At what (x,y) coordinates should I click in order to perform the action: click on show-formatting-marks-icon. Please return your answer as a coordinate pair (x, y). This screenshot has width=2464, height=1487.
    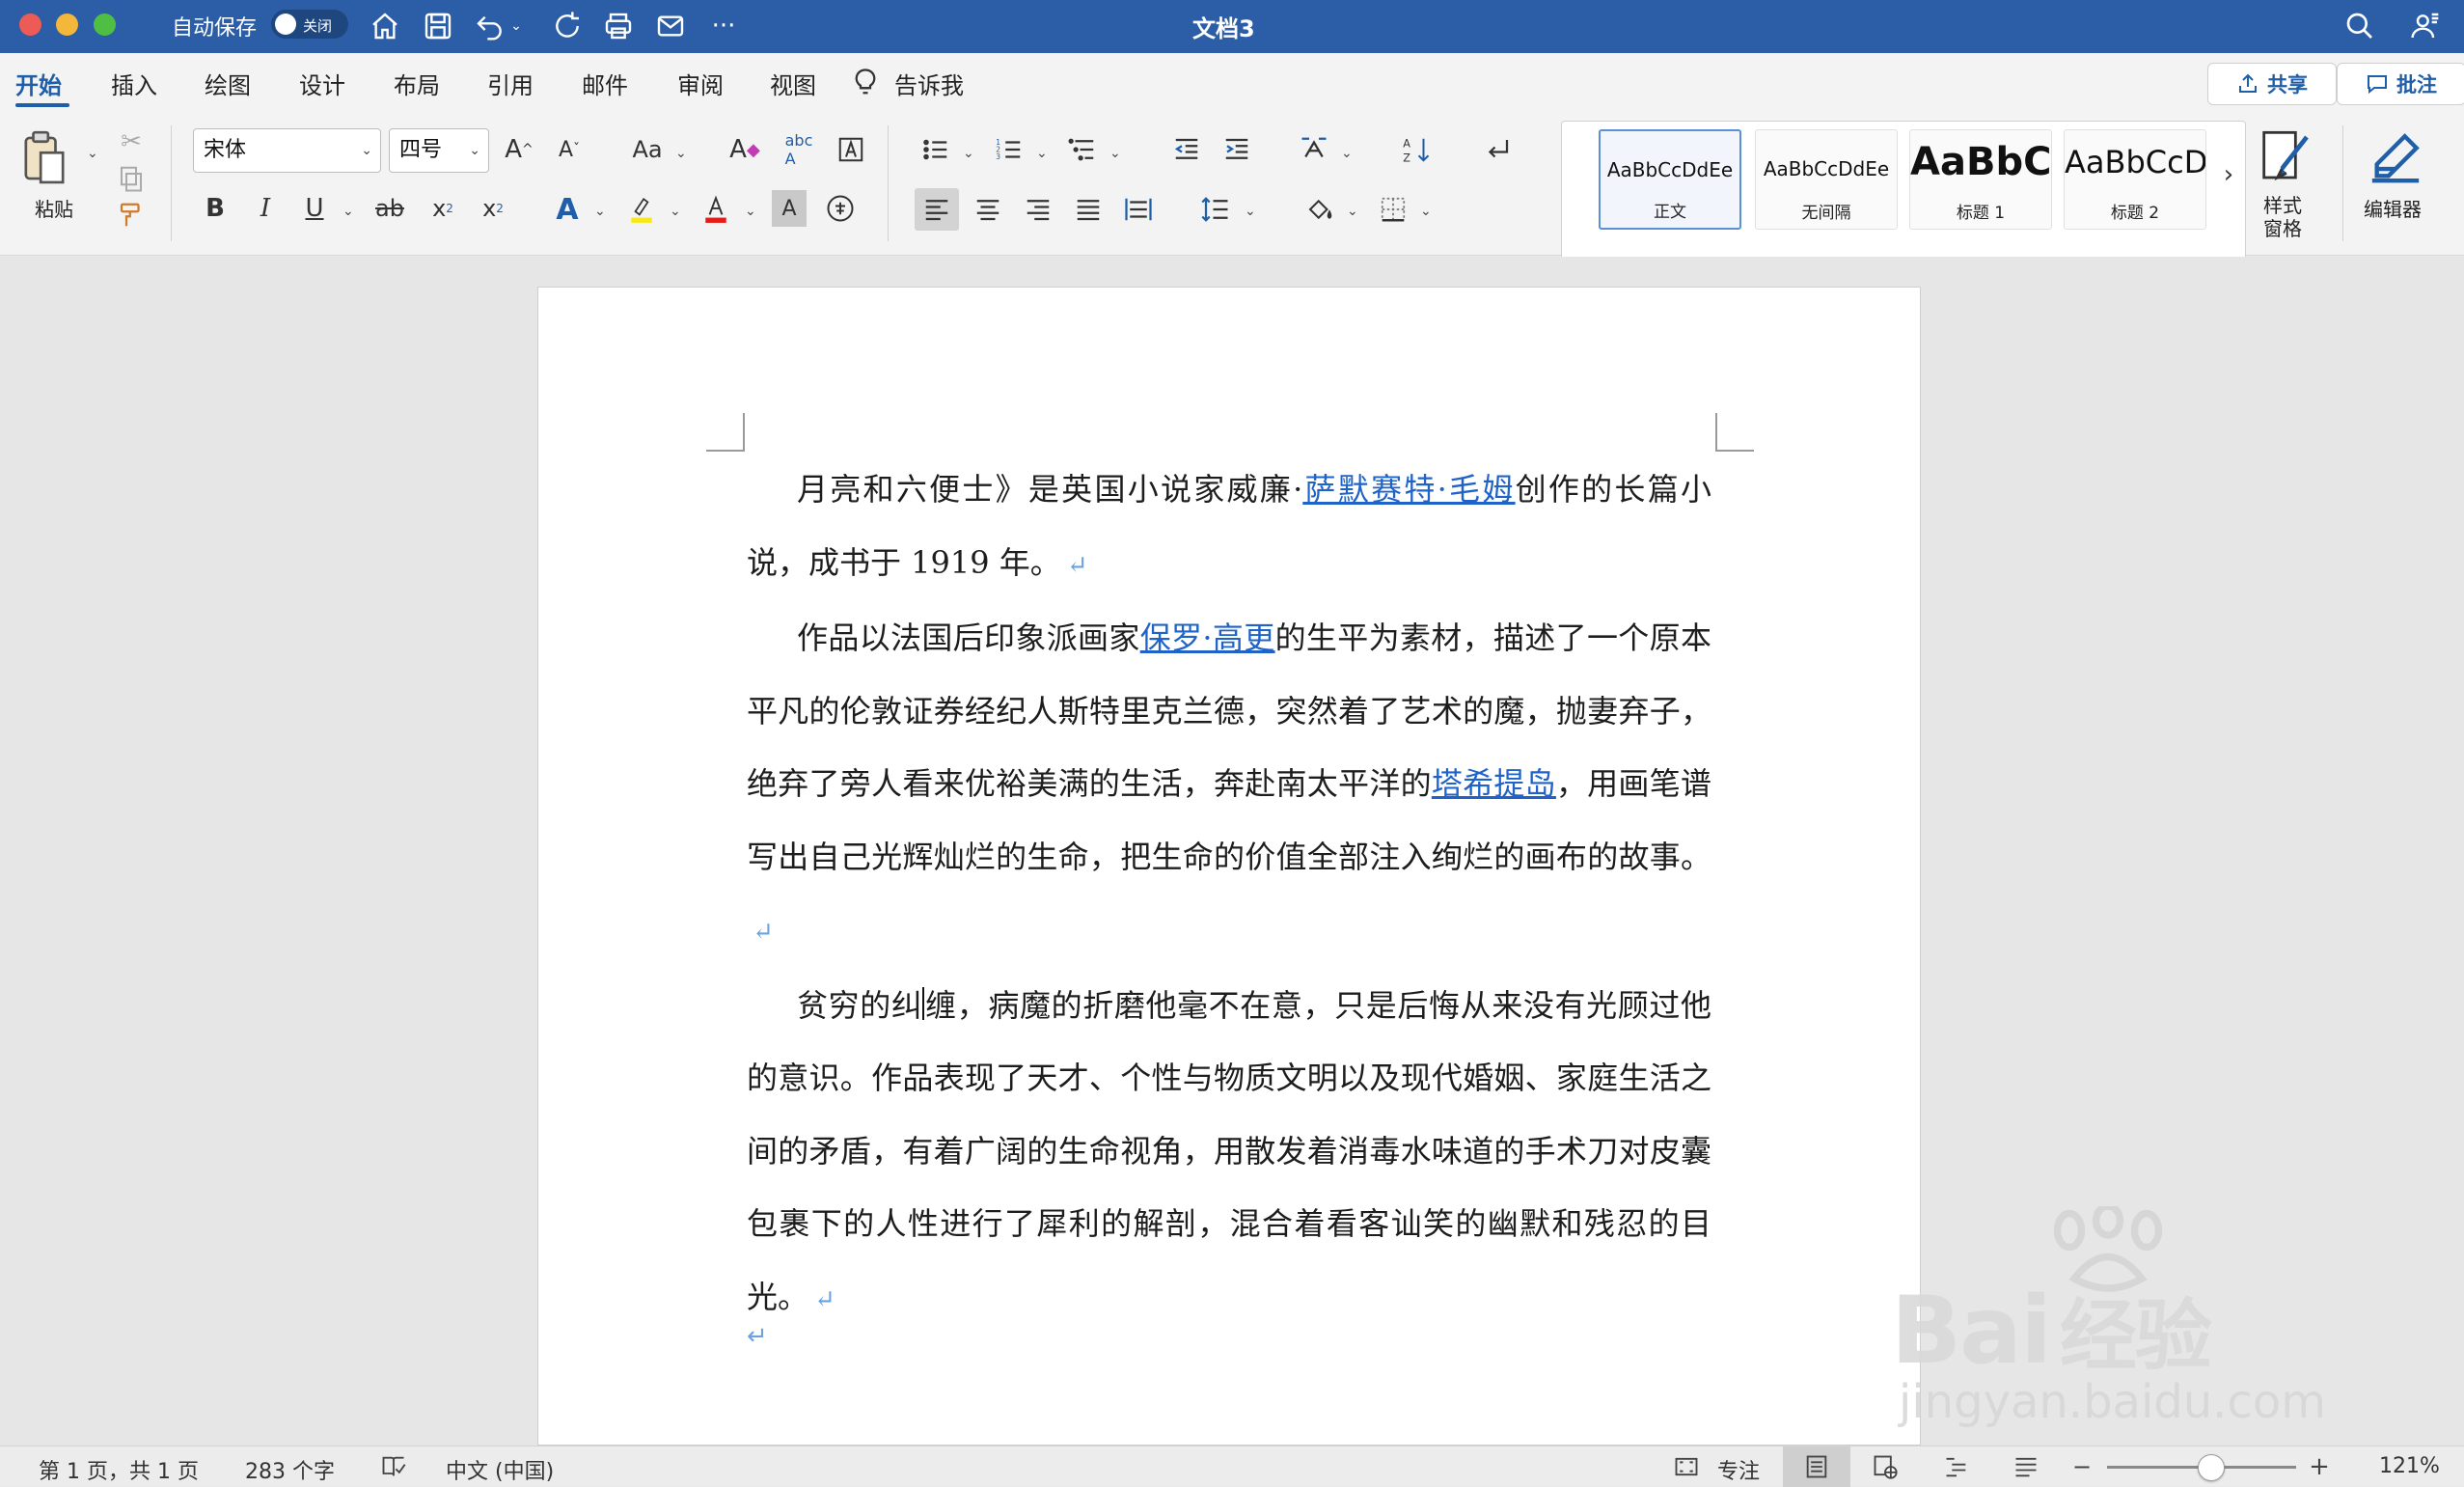
    Looking at the image, I should click on (1497, 149).